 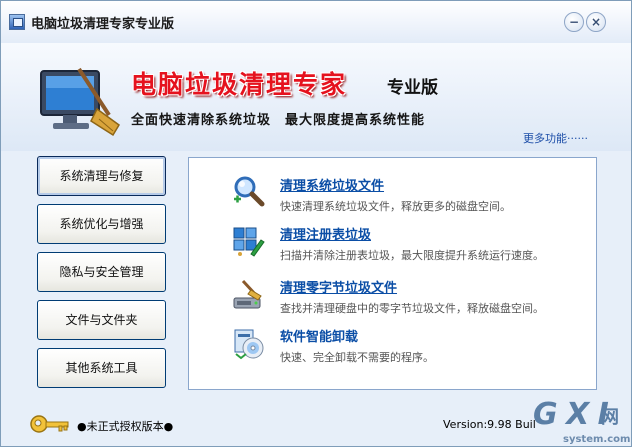 I want to click on app-icon, so click(x=17, y=22).